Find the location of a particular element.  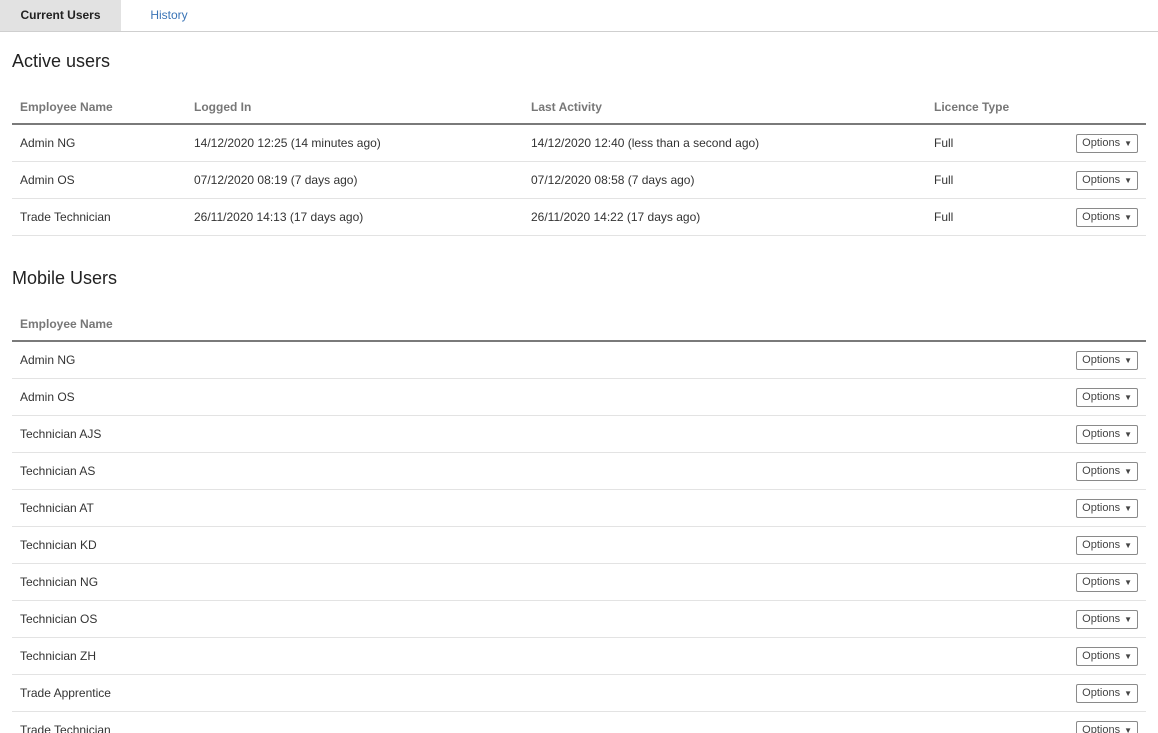

table-row: Technician KD Options ▼ is located at coordinates (579, 545).